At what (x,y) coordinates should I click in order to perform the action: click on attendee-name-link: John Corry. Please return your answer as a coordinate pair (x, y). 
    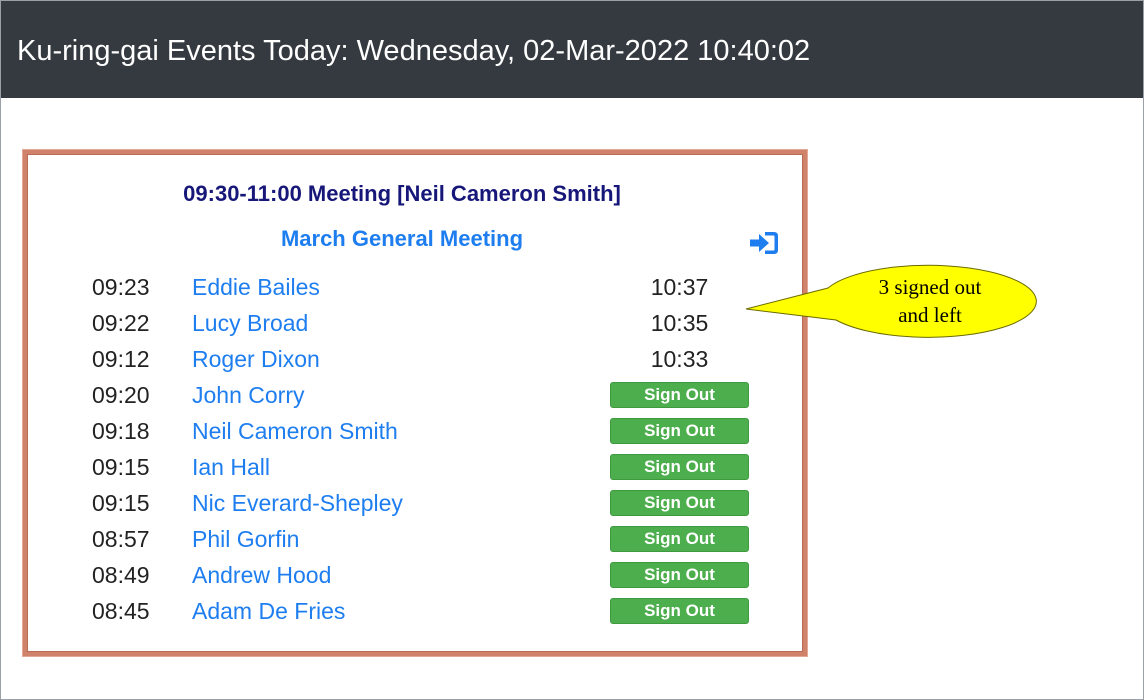
    Looking at the image, I should click on (248, 395).